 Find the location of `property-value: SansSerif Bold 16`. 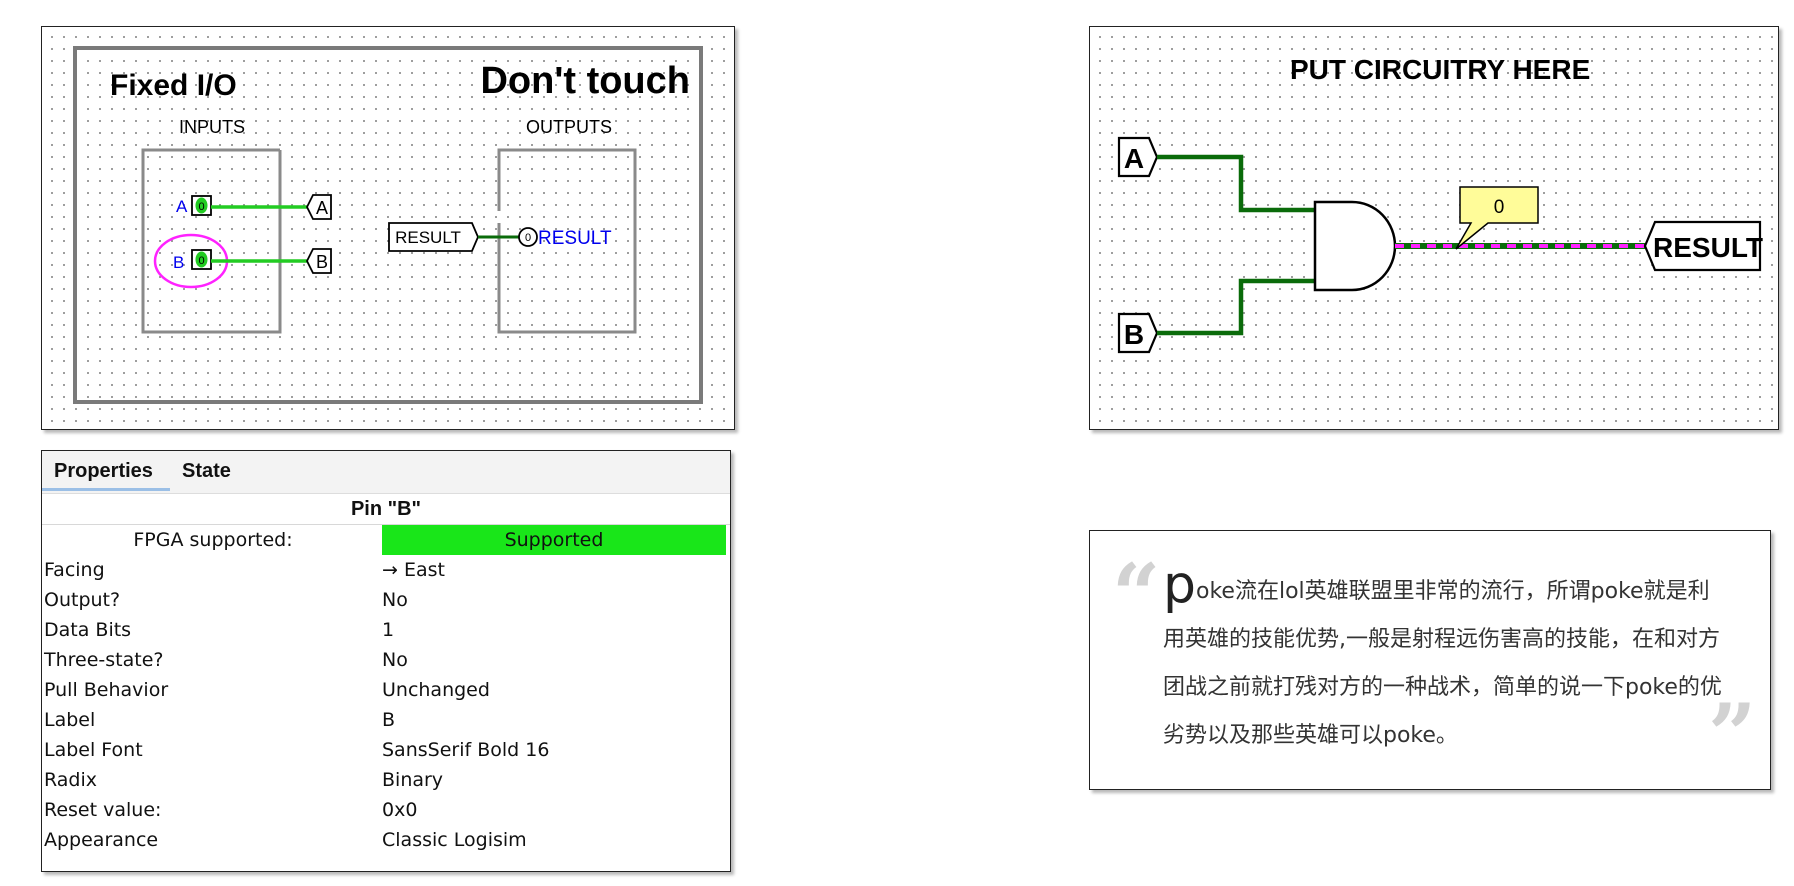

property-value: SansSerif Bold 16 is located at coordinates (556, 750).